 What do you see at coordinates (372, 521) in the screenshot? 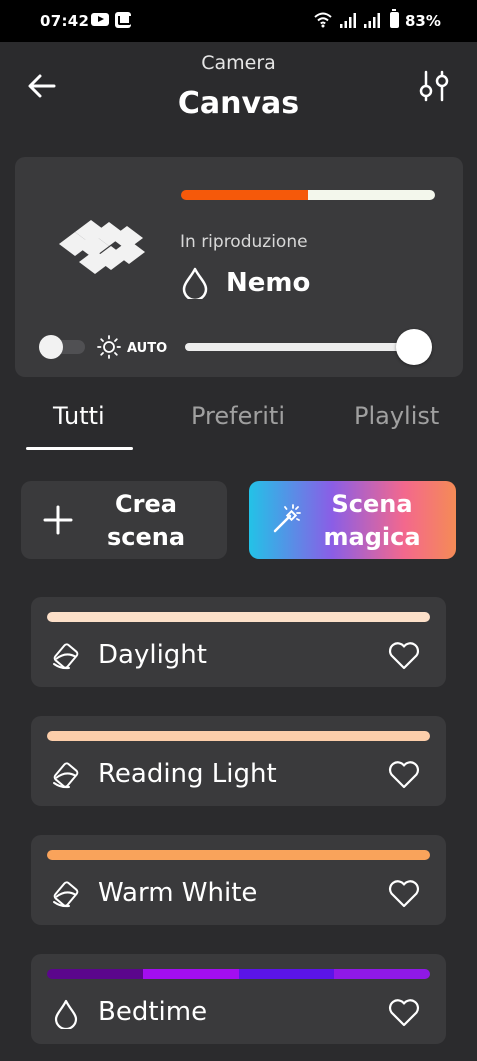
I see `magic-scene-label: Scena magica` at bounding box center [372, 521].